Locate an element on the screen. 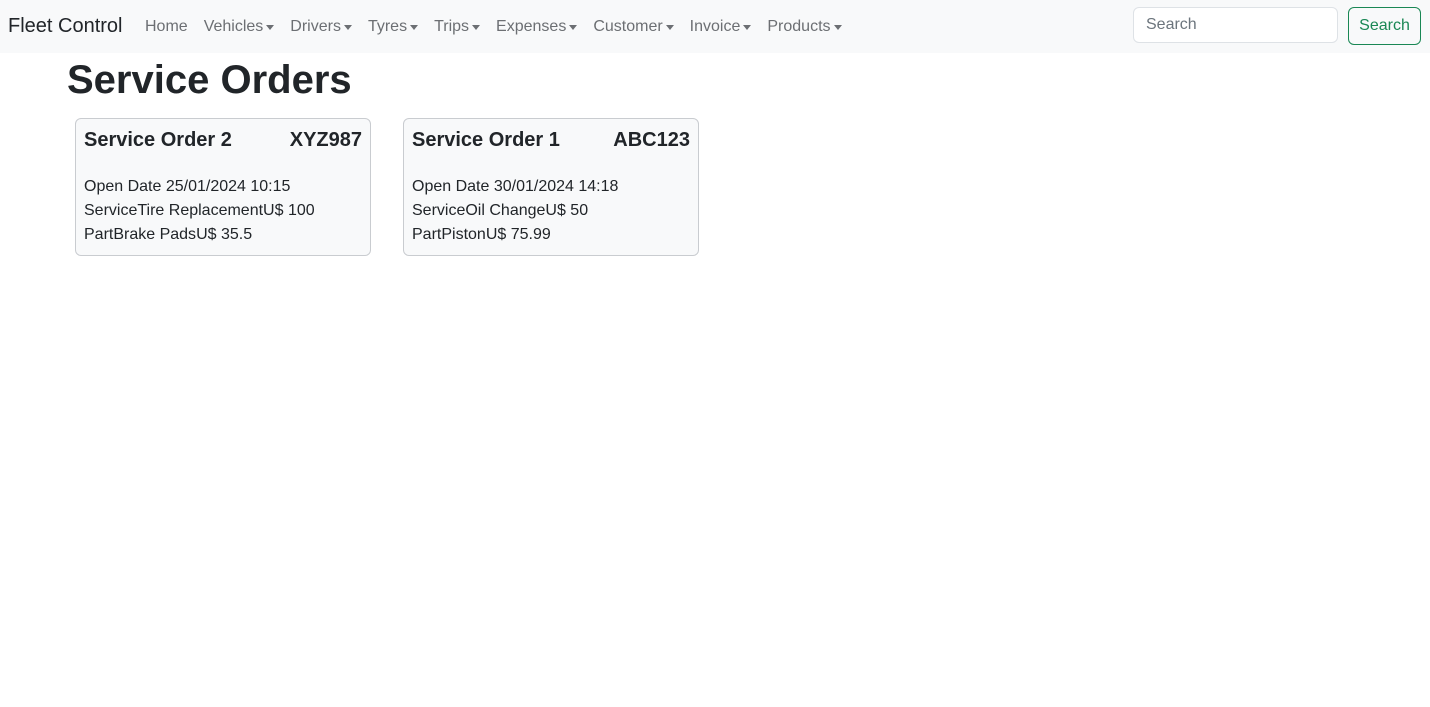 This screenshot has width=1430, height=707. search-input is located at coordinates (1235, 25).